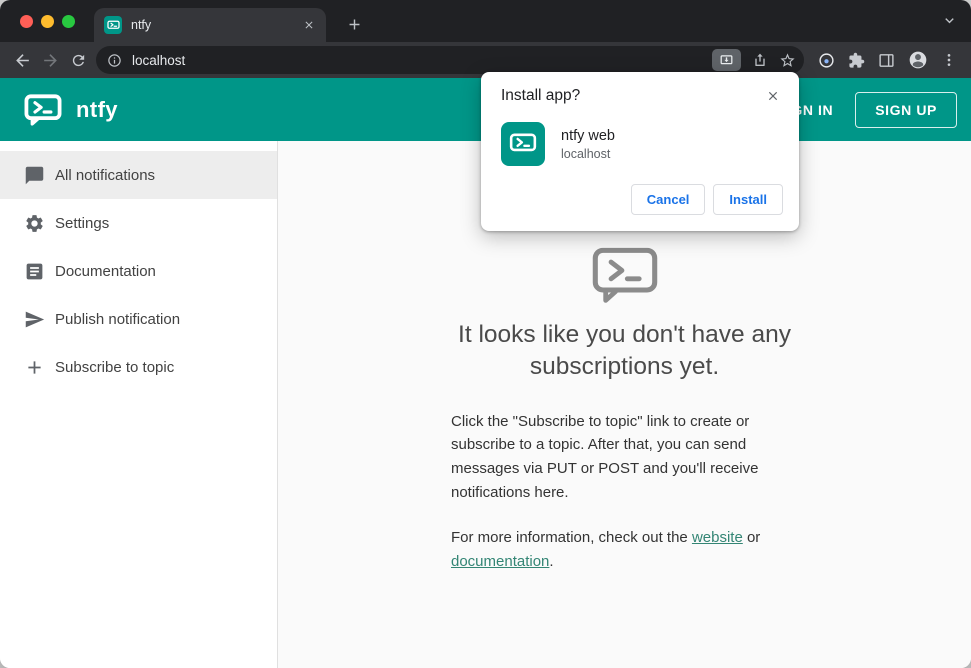  I want to click on install-dialog-actions: Cancel Install, so click(642, 199).